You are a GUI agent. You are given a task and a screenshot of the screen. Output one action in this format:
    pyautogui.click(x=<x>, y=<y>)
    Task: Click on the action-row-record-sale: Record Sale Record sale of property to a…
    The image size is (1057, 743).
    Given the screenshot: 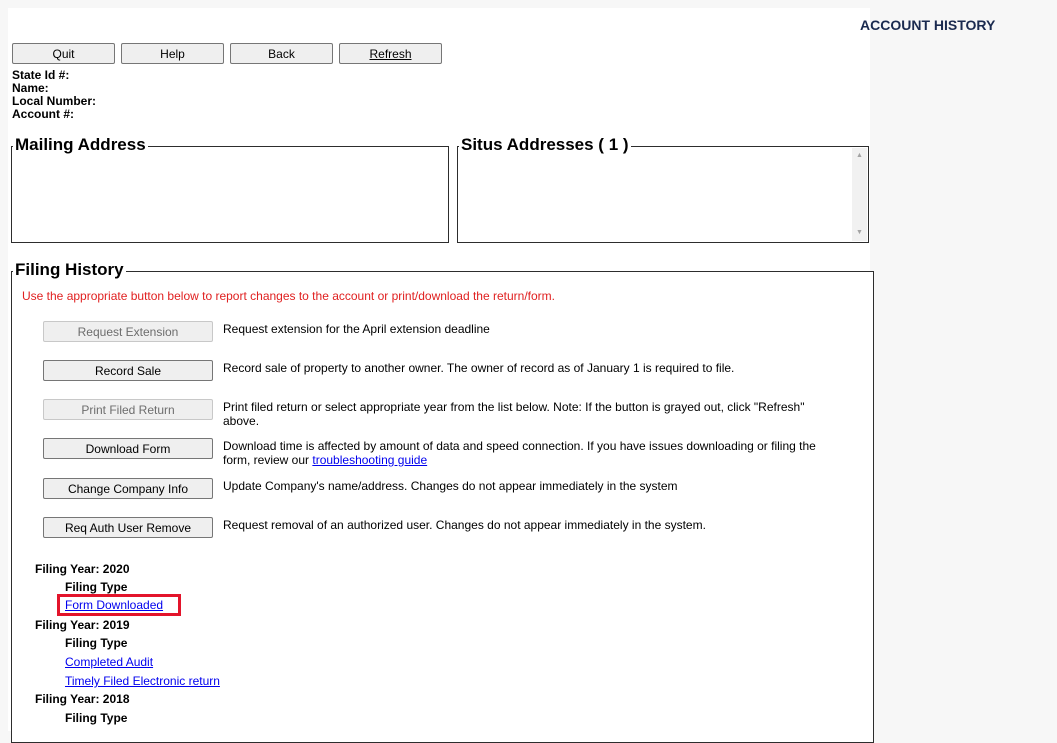 What is the action you would take?
    pyautogui.click(x=443, y=370)
    